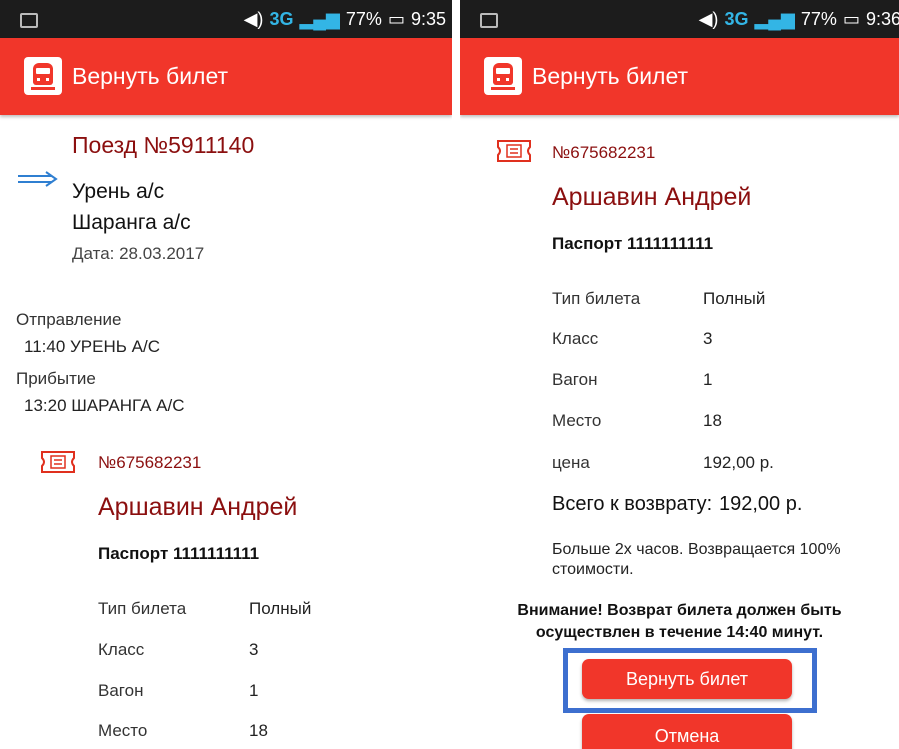  What do you see at coordinates (38, 179) in the screenshot?
I see `route-arrow-icon` at bounding box center [38, 179].